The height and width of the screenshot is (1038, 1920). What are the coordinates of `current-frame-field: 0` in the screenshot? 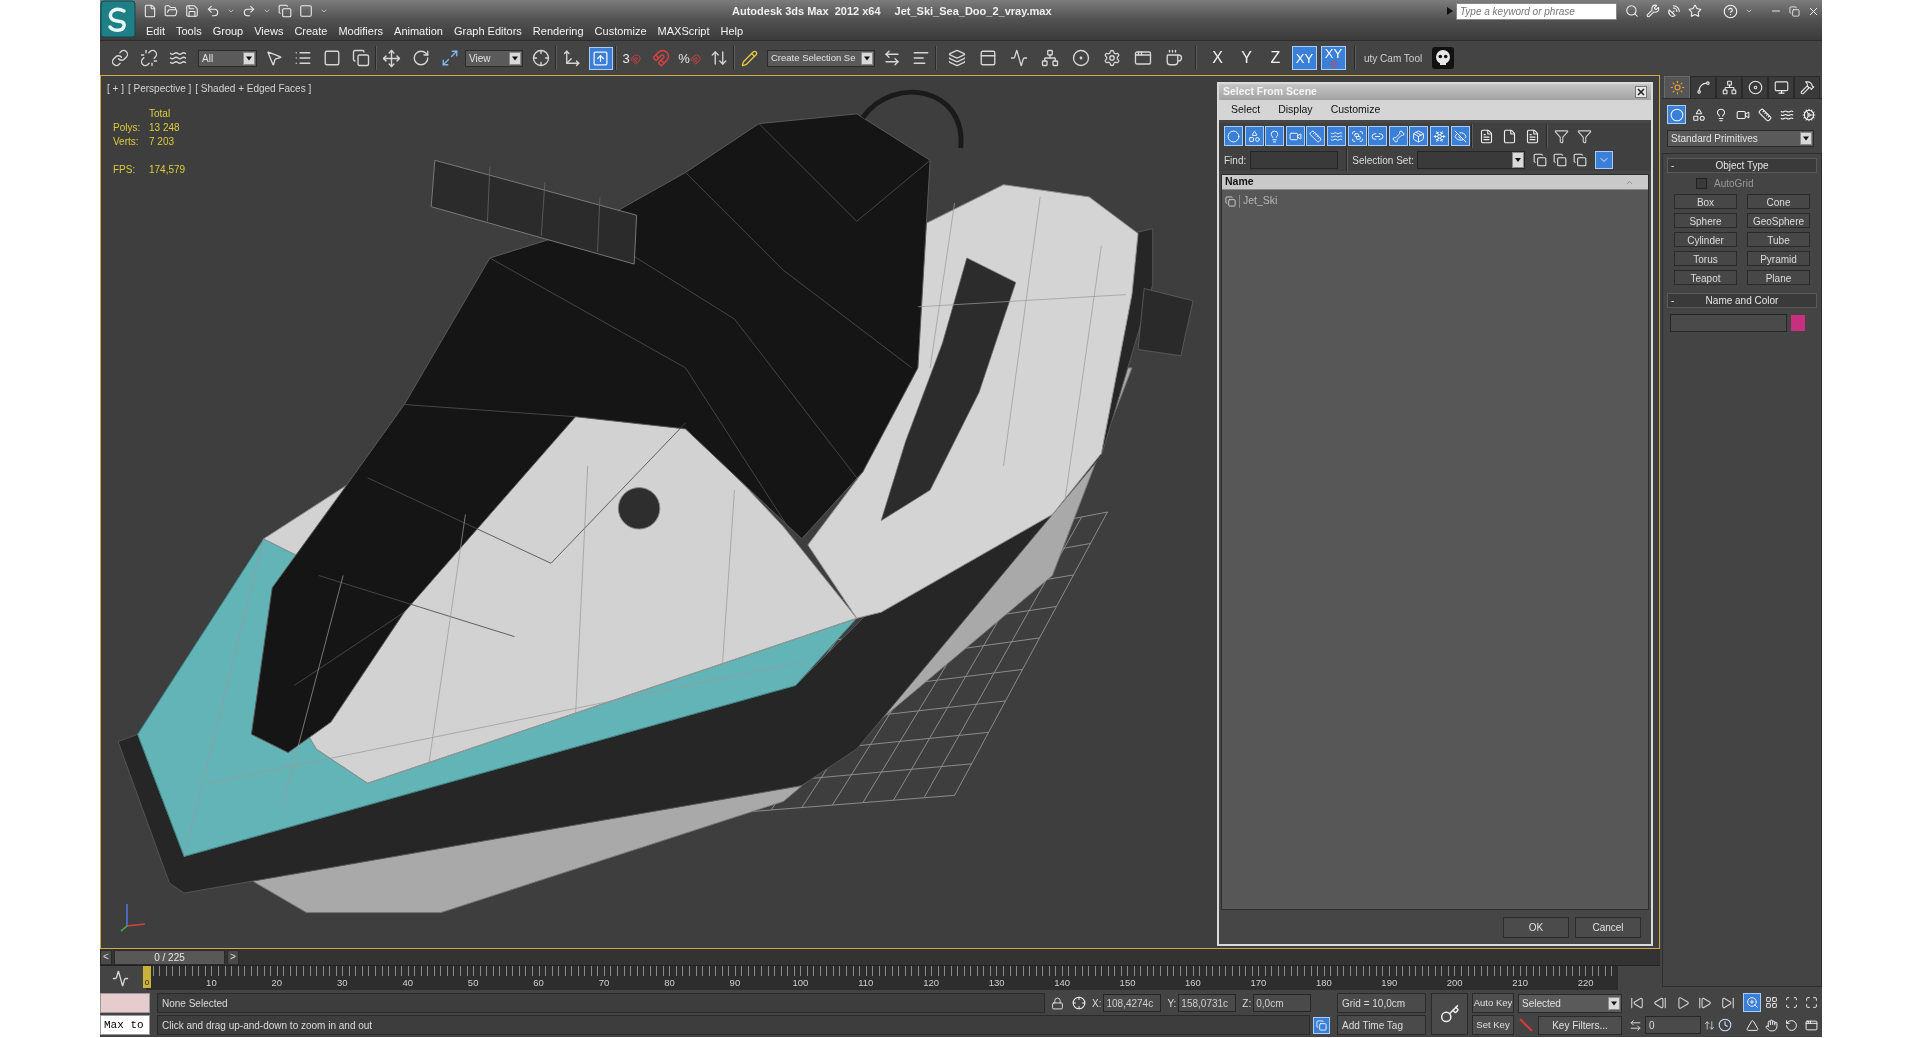 It's located at (1673, 1025).